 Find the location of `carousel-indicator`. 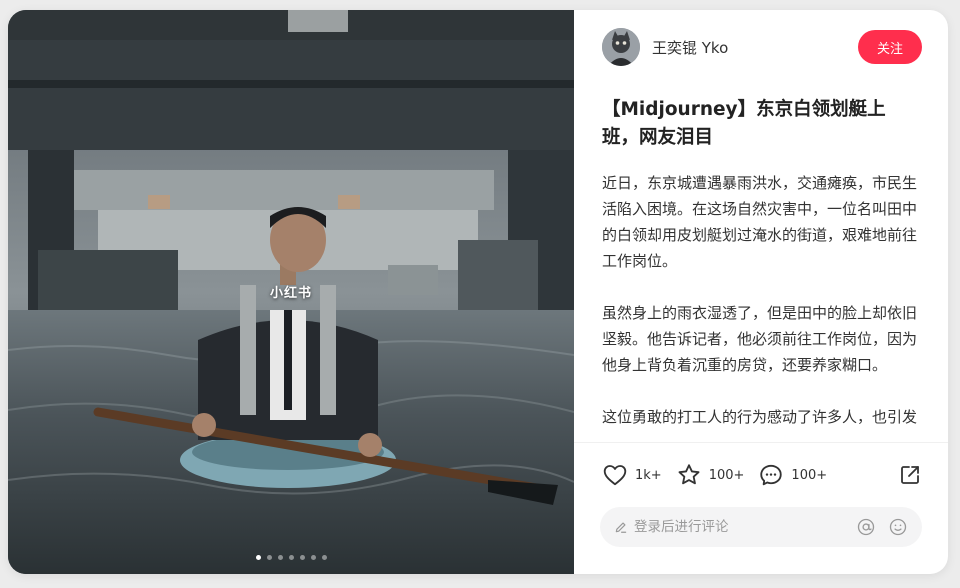

carousel-indicator is located at coordinates (291, 557).